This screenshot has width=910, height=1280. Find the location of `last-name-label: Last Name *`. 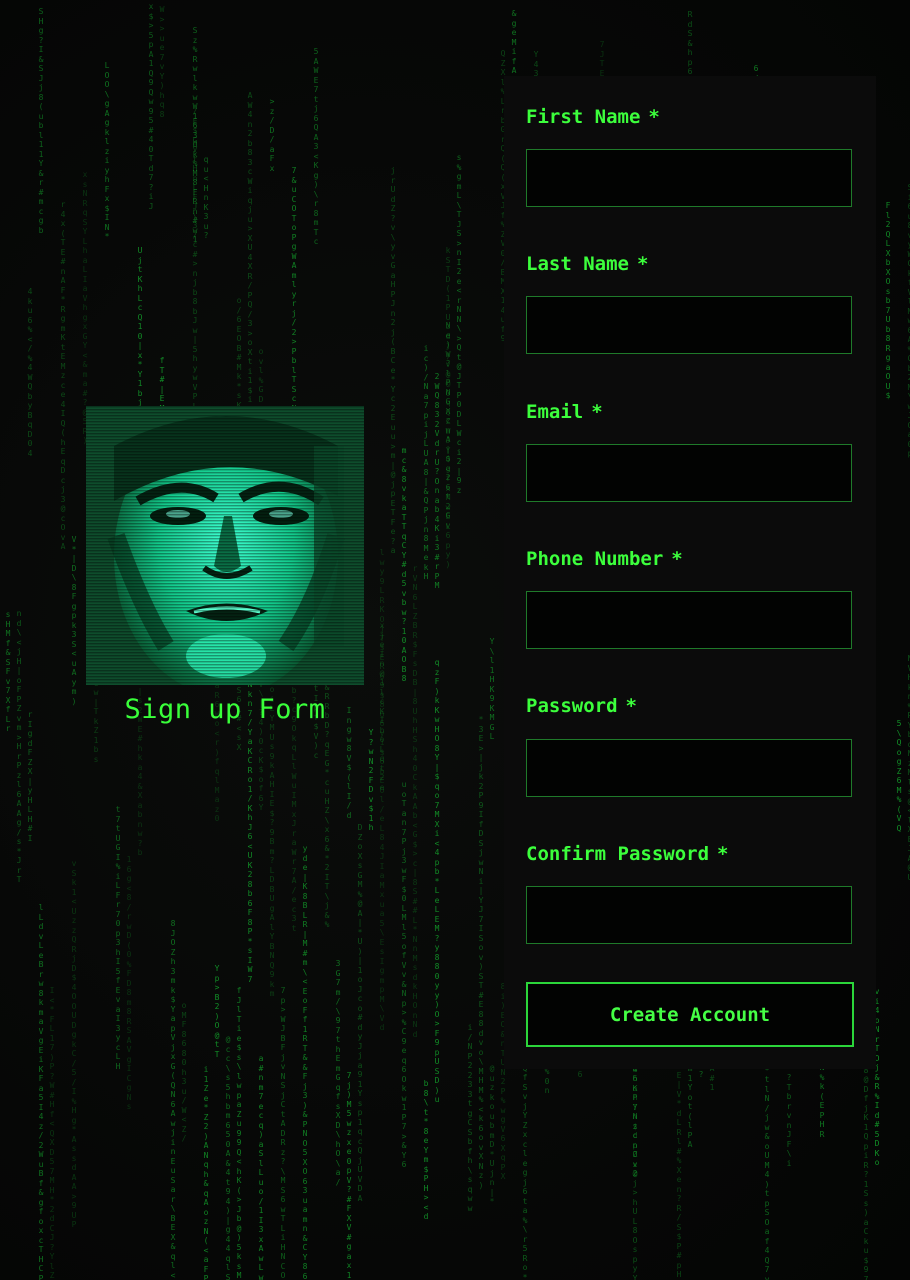

last-name-label: Last Name * is located at coordinates (587, 264).